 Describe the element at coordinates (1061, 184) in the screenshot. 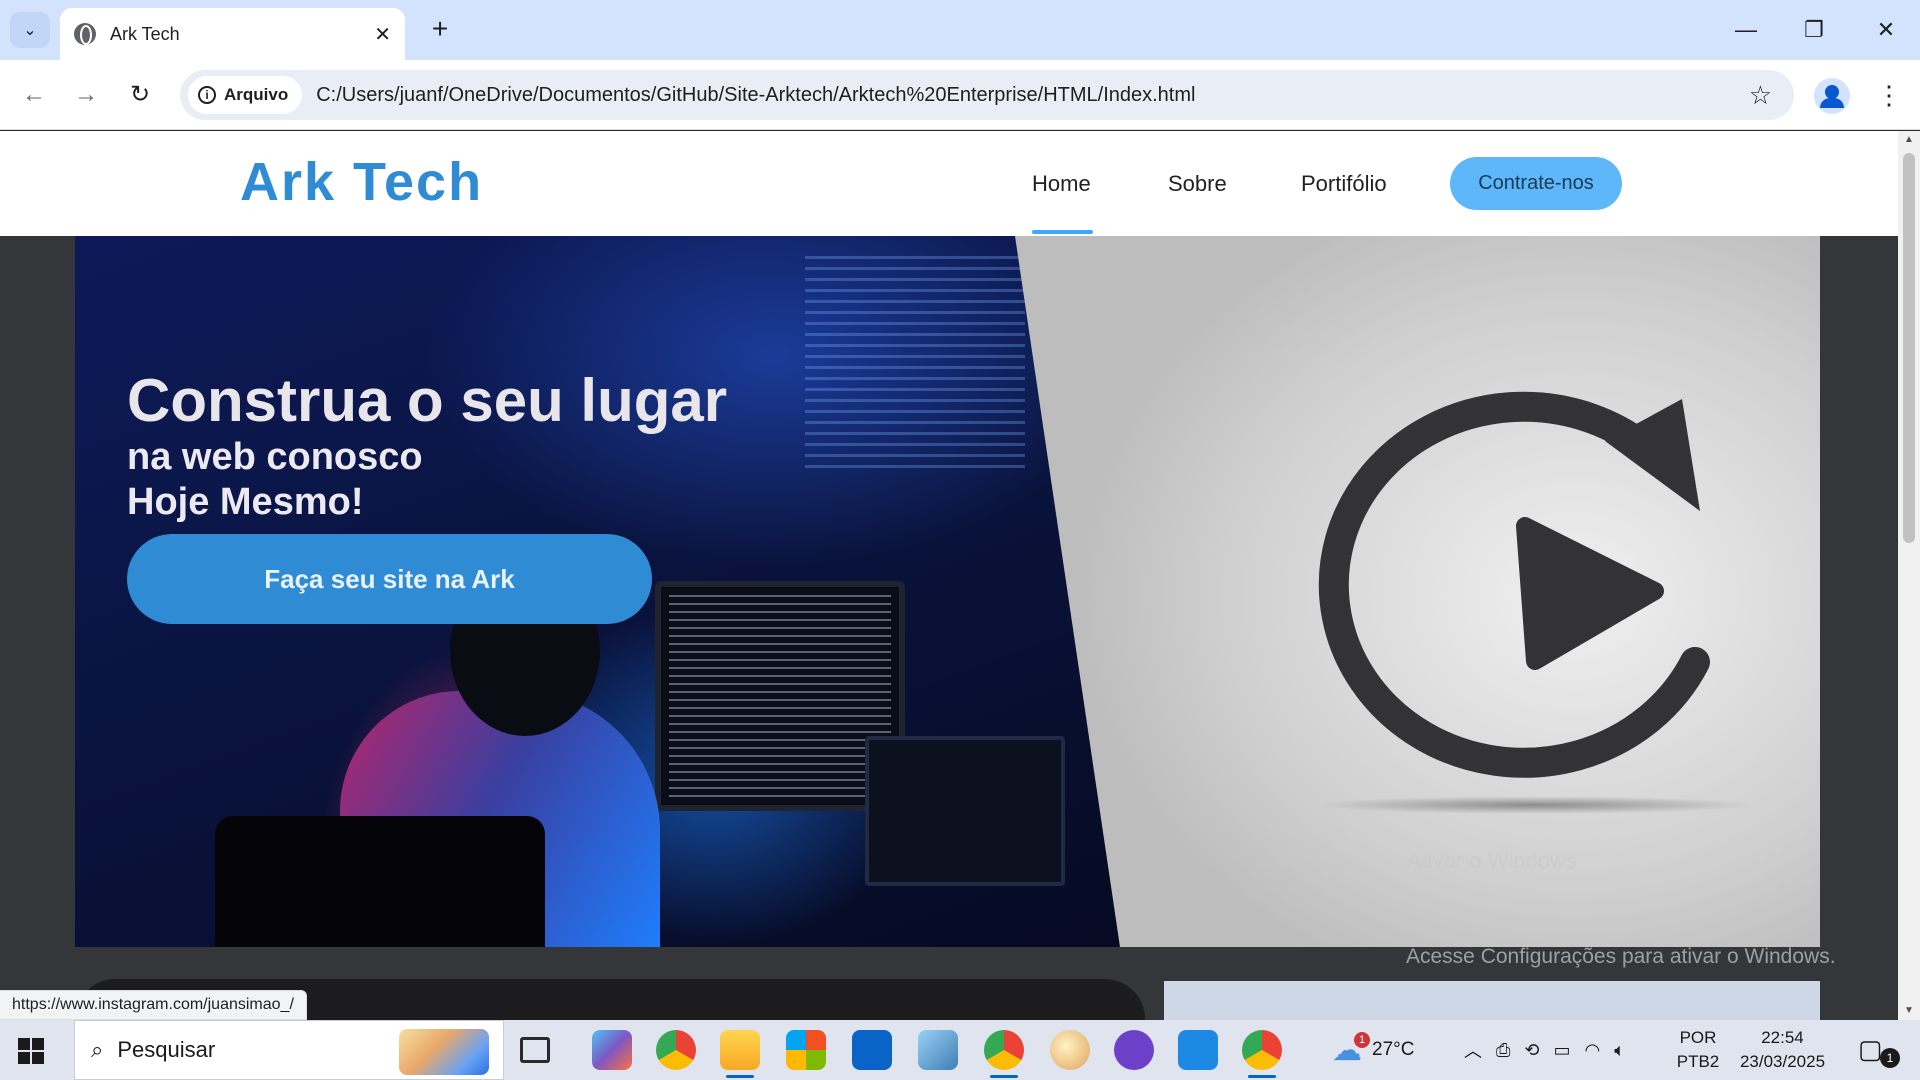

I see `nav-home: Home` at that location.